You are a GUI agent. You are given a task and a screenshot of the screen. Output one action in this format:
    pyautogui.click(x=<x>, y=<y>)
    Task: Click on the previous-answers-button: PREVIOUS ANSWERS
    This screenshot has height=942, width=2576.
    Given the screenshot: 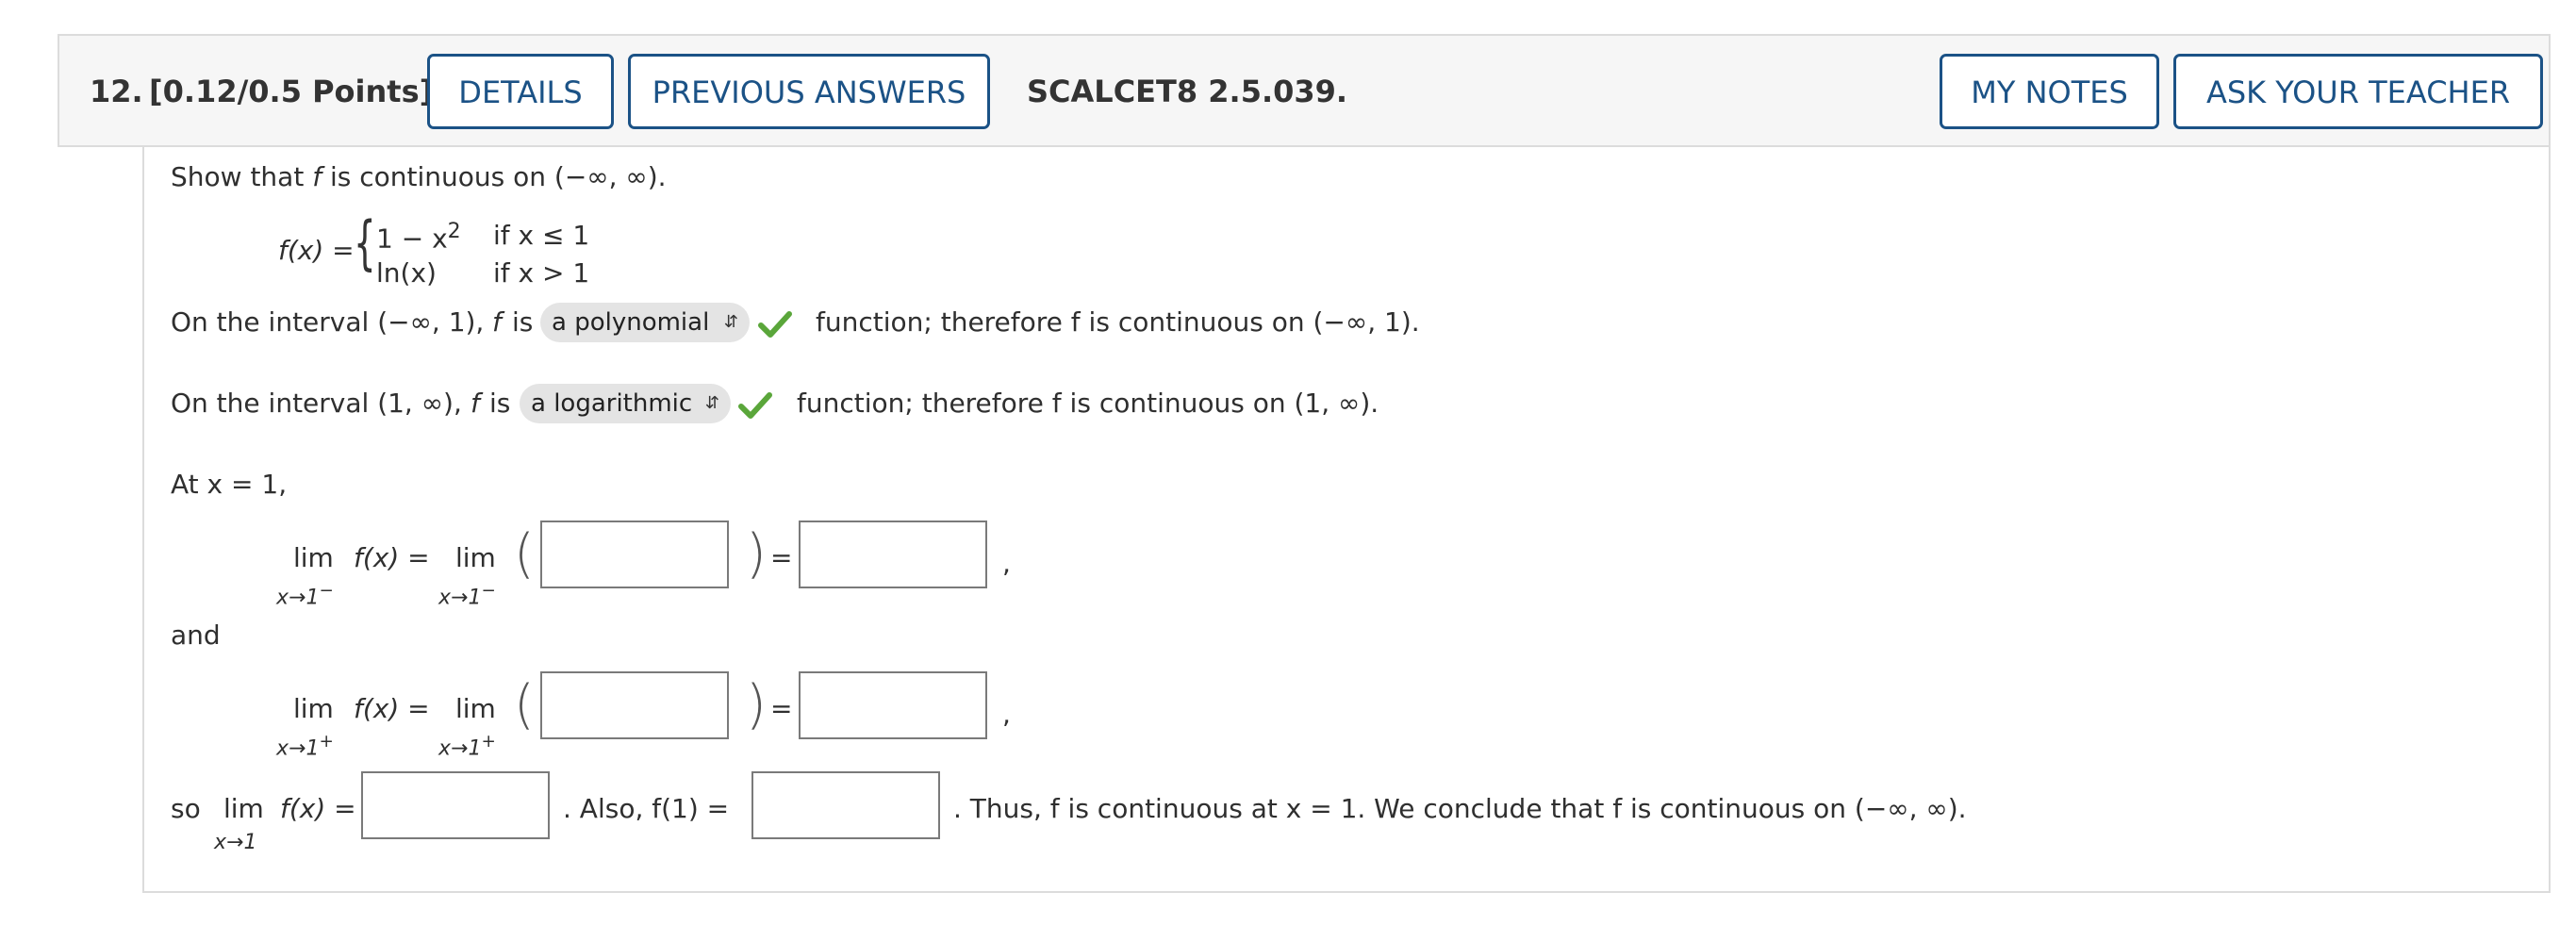 What is the action you would take?
    pyautogui.click(x=809, y=91)
    